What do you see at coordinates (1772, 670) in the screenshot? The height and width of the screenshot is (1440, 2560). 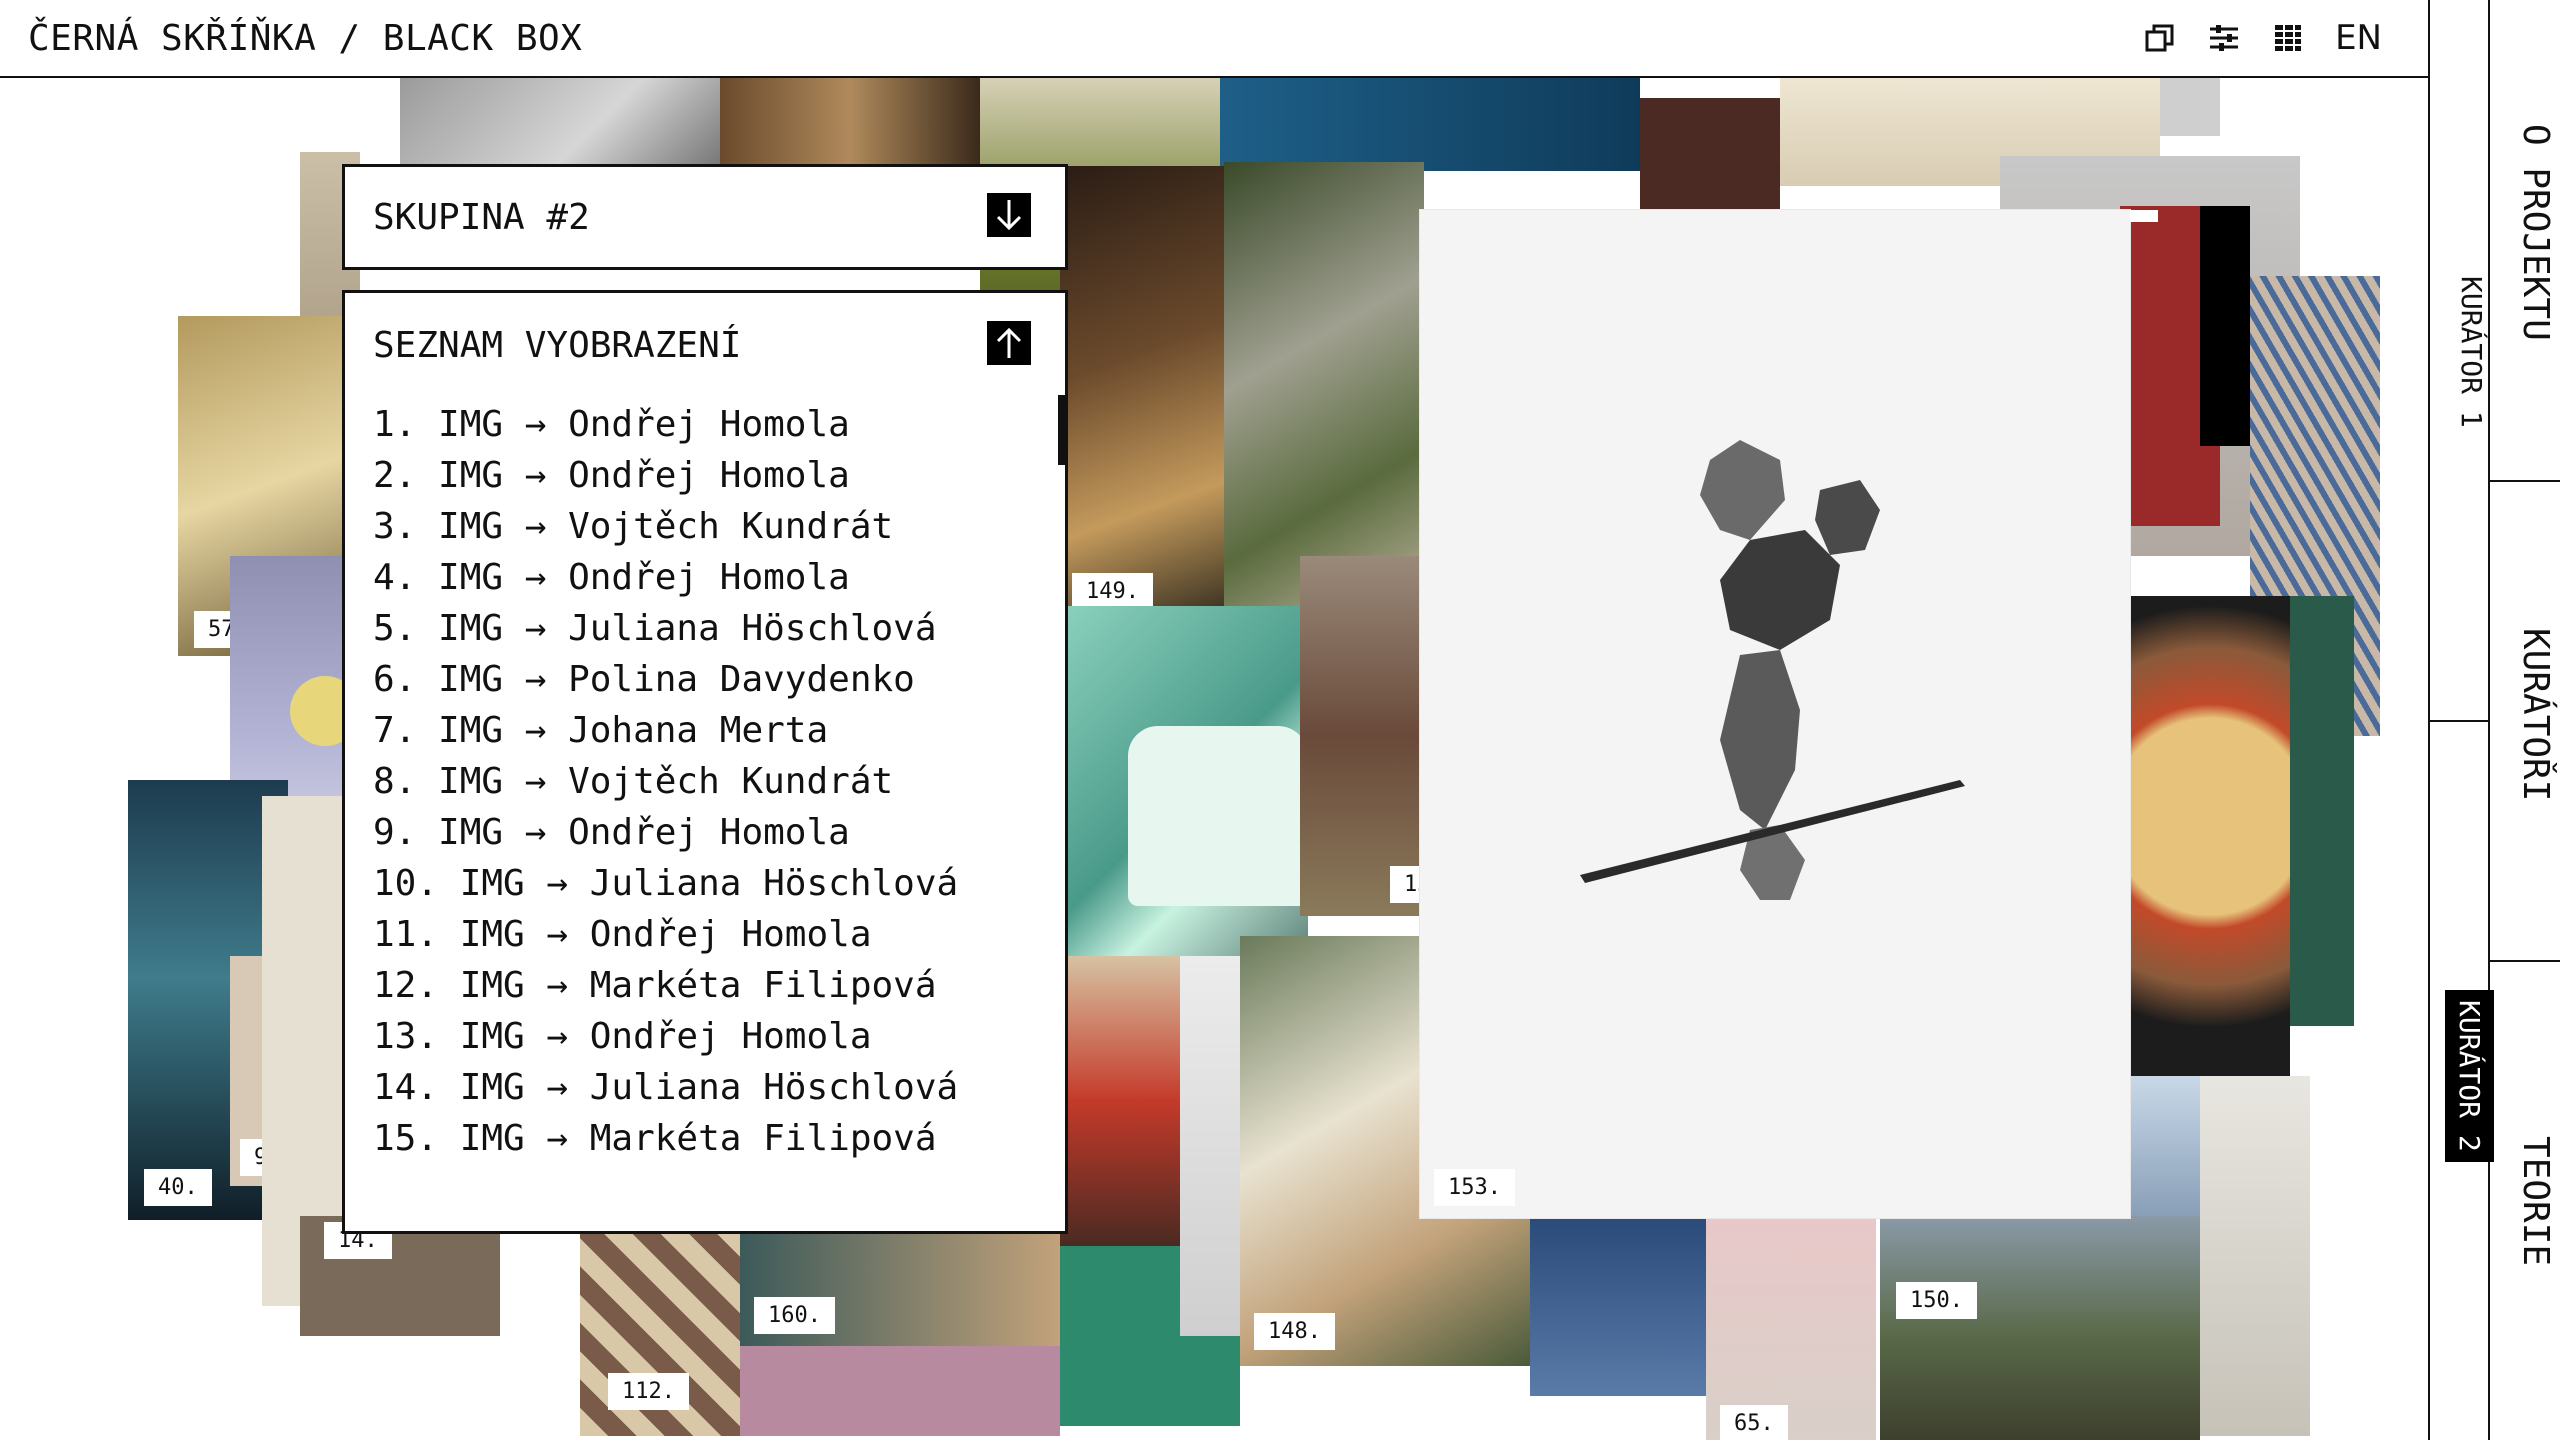 I see `artwork-drawing` at bounding box center [1772, 670].